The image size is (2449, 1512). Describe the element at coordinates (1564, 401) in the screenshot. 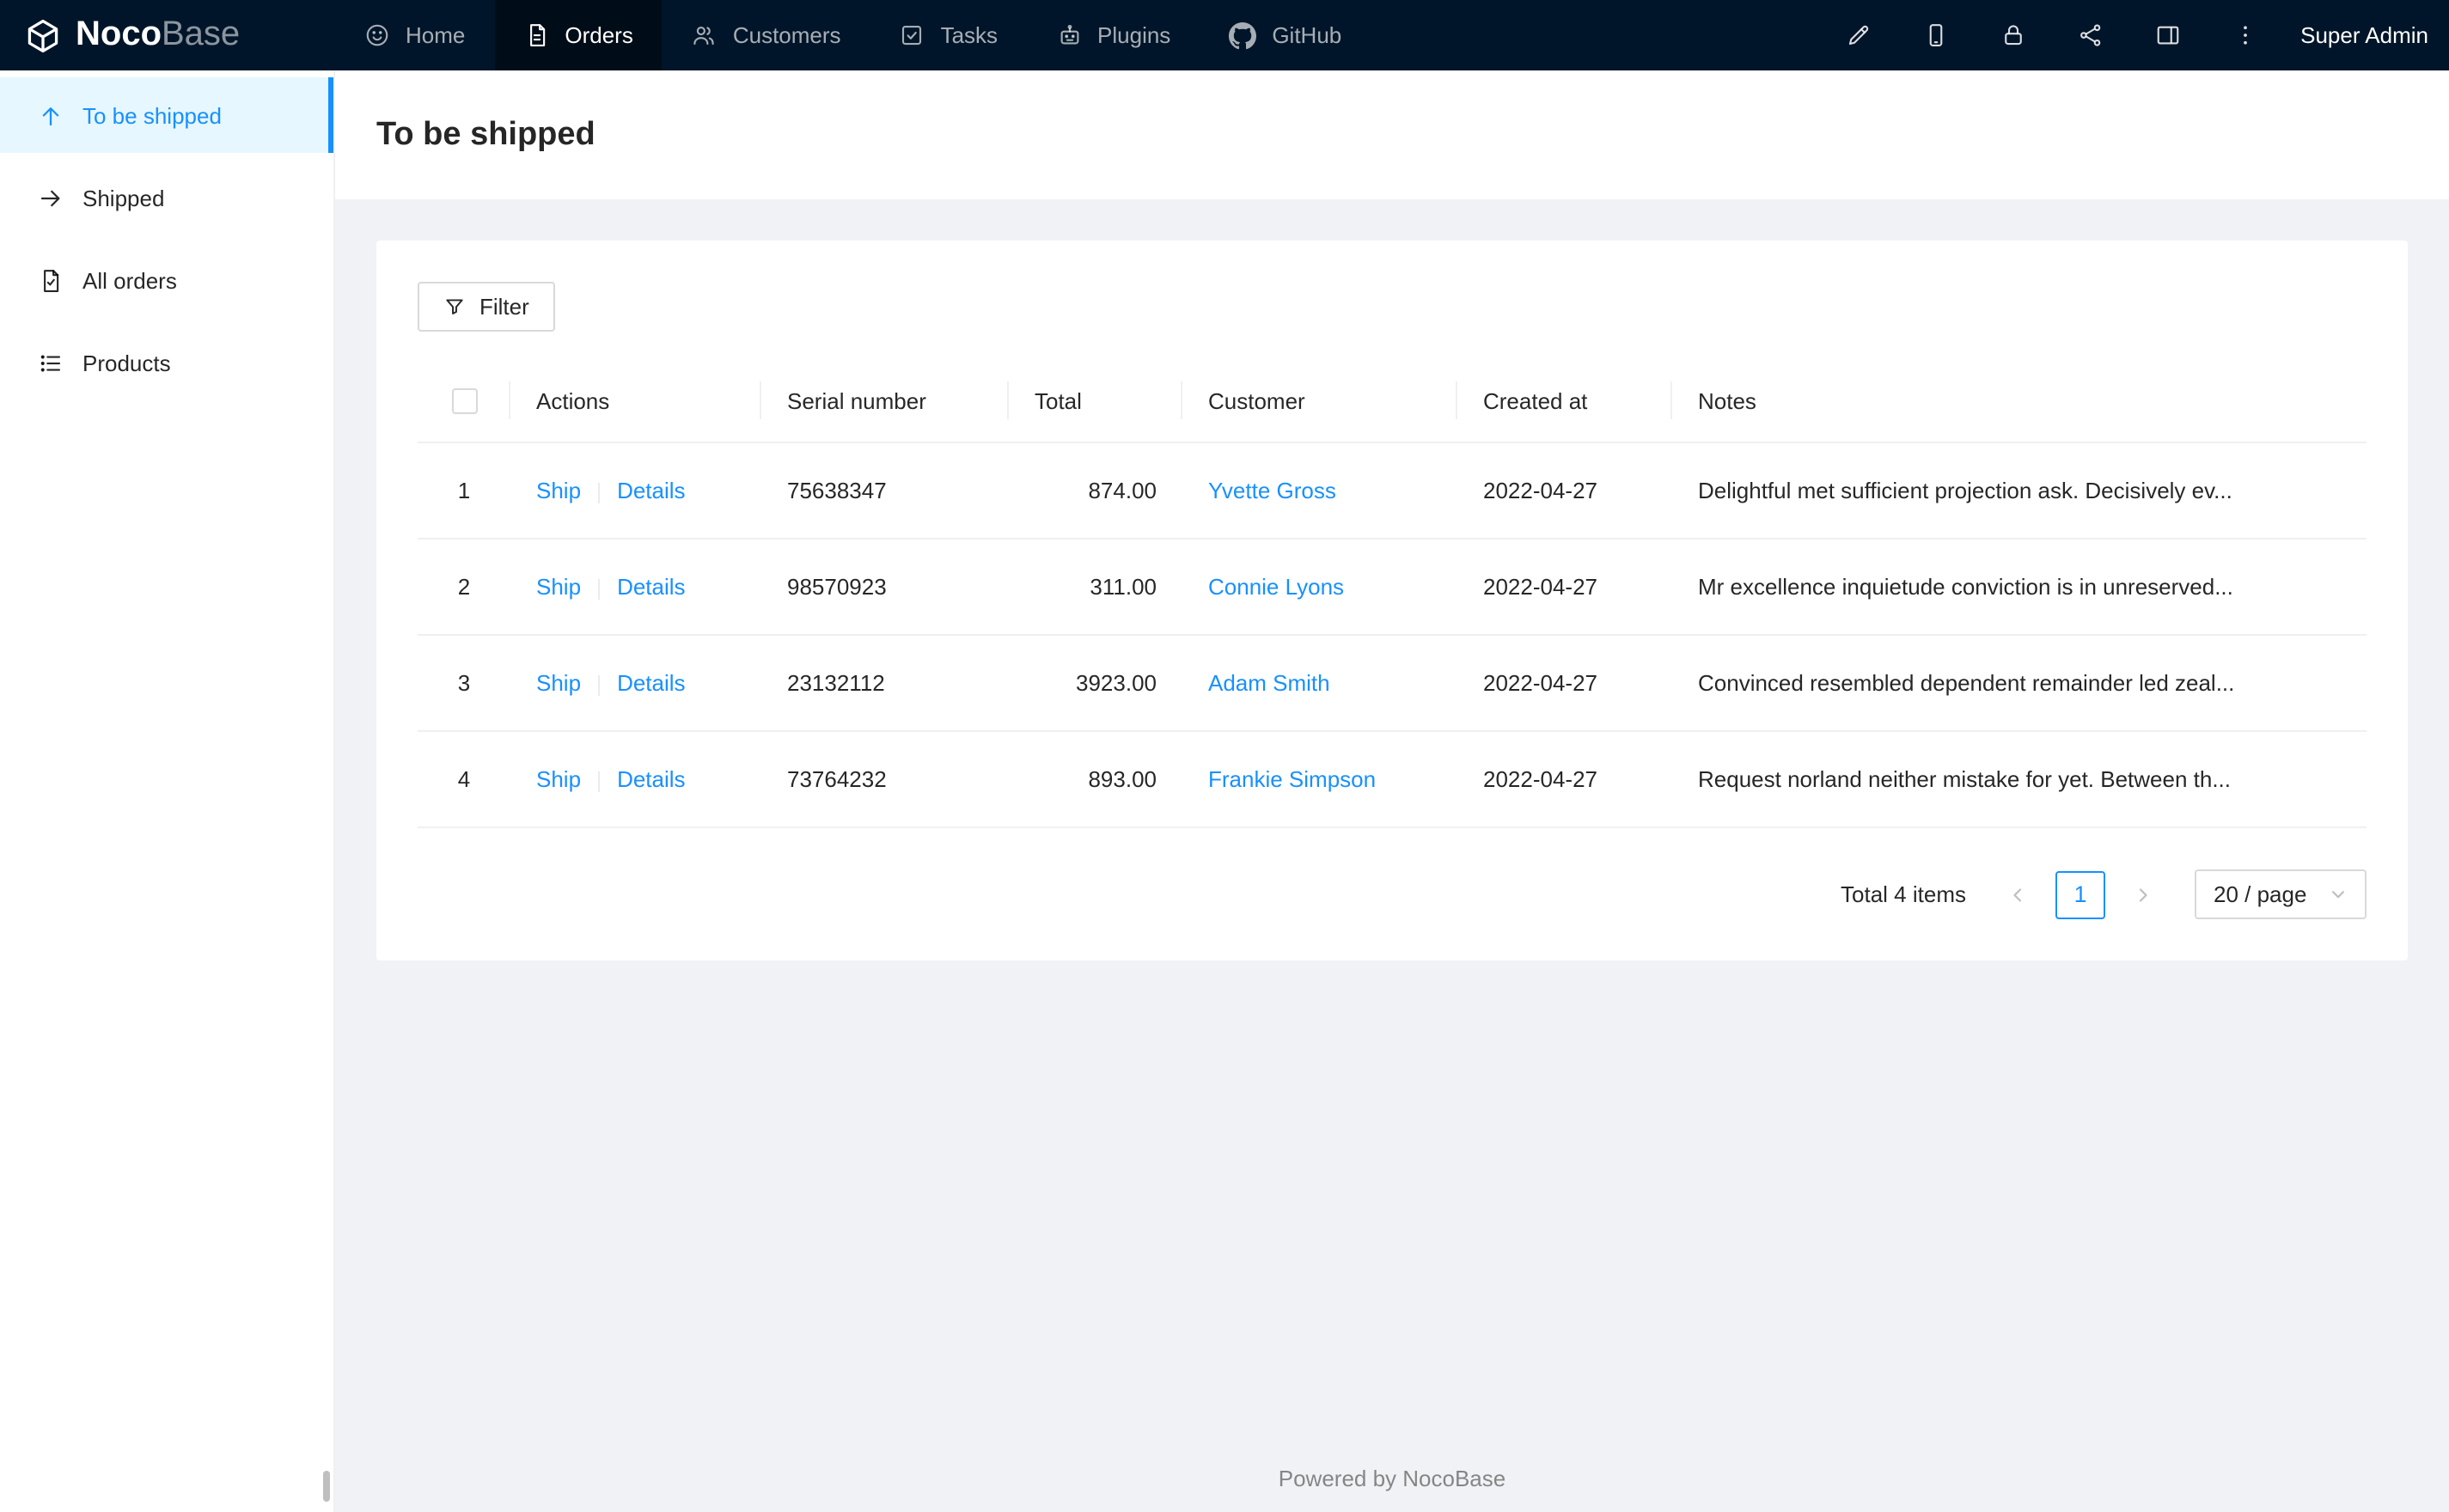

I see `column-header-created-at: Created at` at that location.